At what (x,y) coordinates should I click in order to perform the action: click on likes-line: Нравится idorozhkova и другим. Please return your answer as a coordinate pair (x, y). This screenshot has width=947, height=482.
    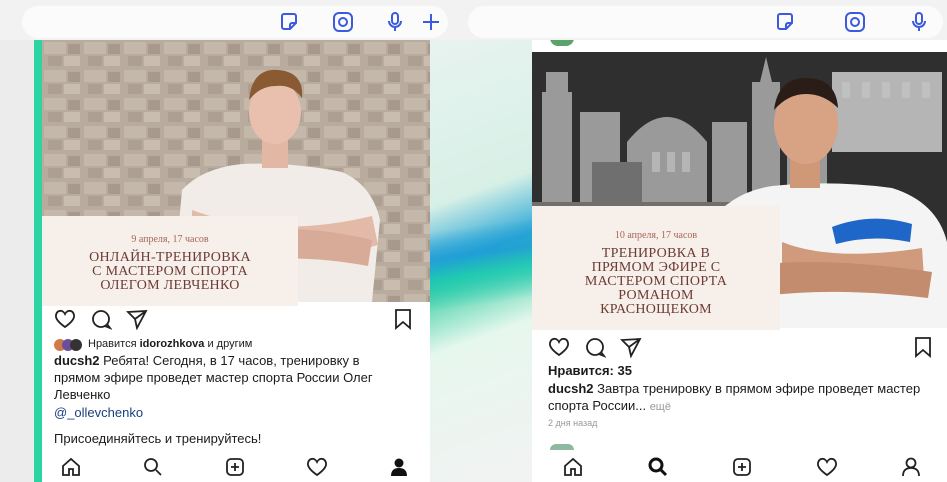
    Looking at the image, I should click on (153, 344).